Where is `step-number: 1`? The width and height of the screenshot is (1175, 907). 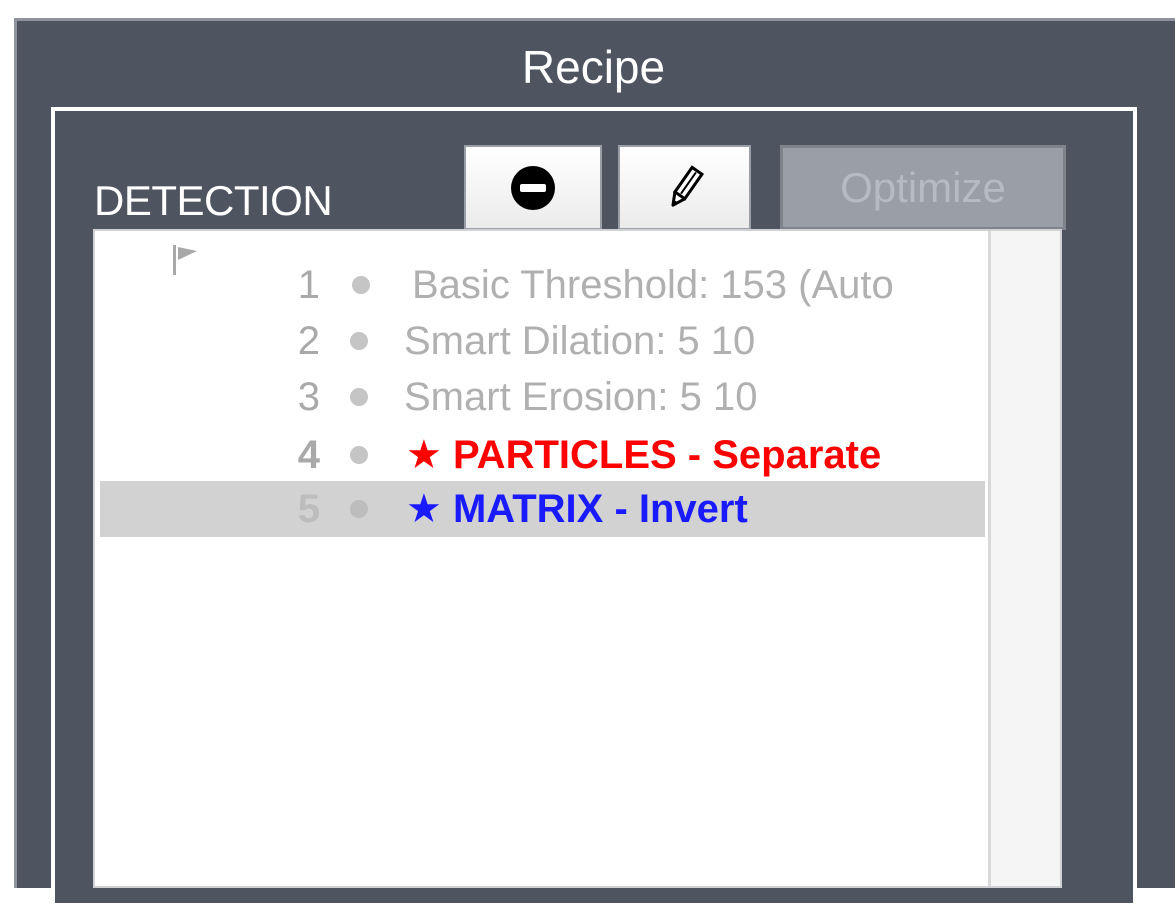
step-number: 1 is located at coordinates (308, 285).